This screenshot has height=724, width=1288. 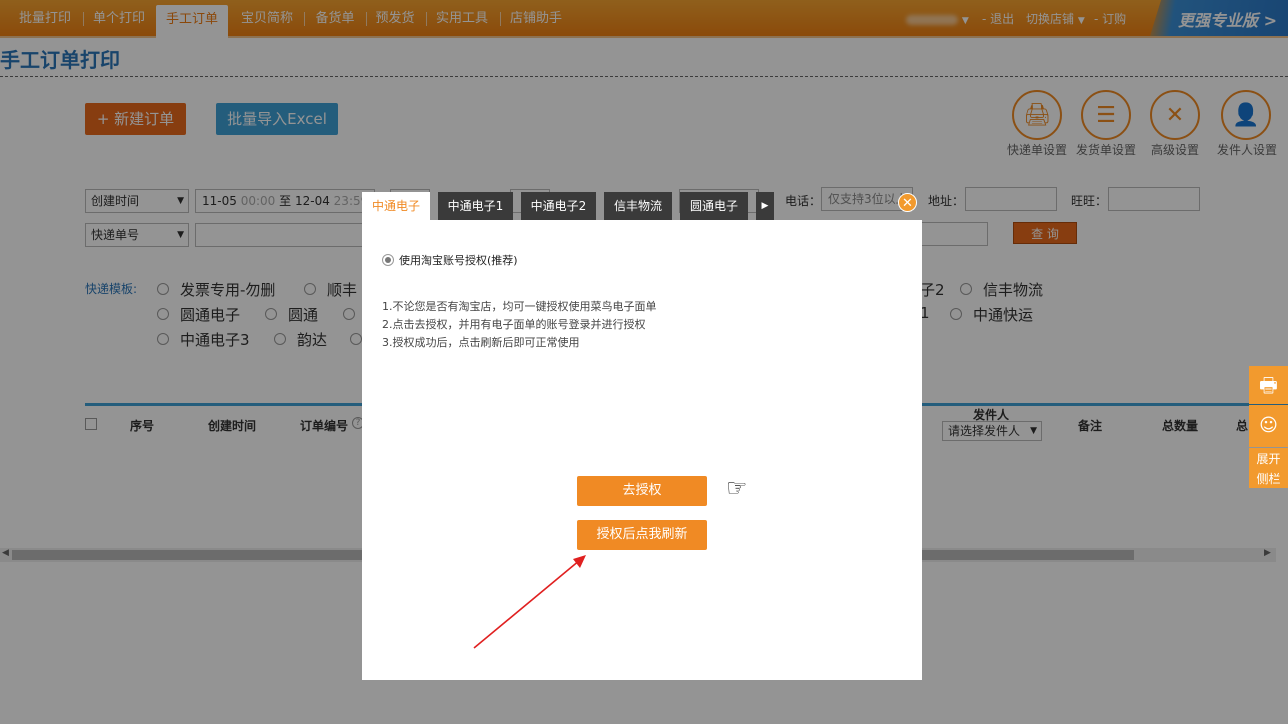 I want to click on instruction-1: 1.不论您是否有淘宝店，均可一键授权使用菜鸟电子面单, so click(x=519, y=306).